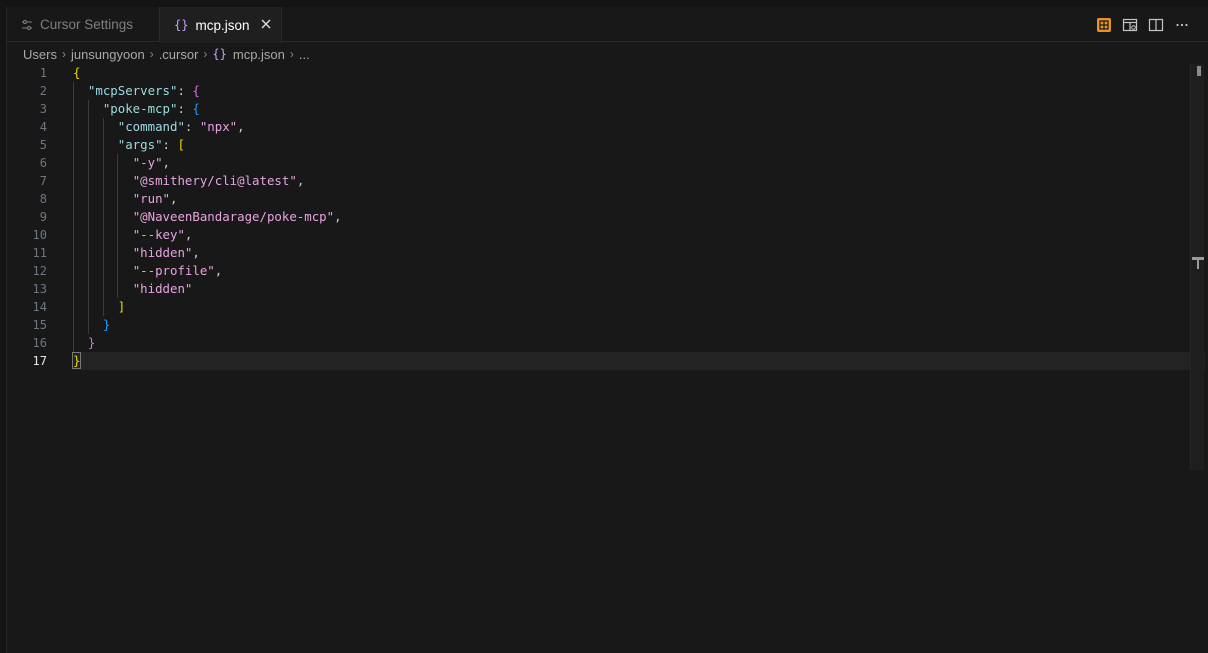 This screenshot has width=1208, height=653. Describe the element at coordinates (77, 72) in the screenshot. I see `brace-open: {` at that location.